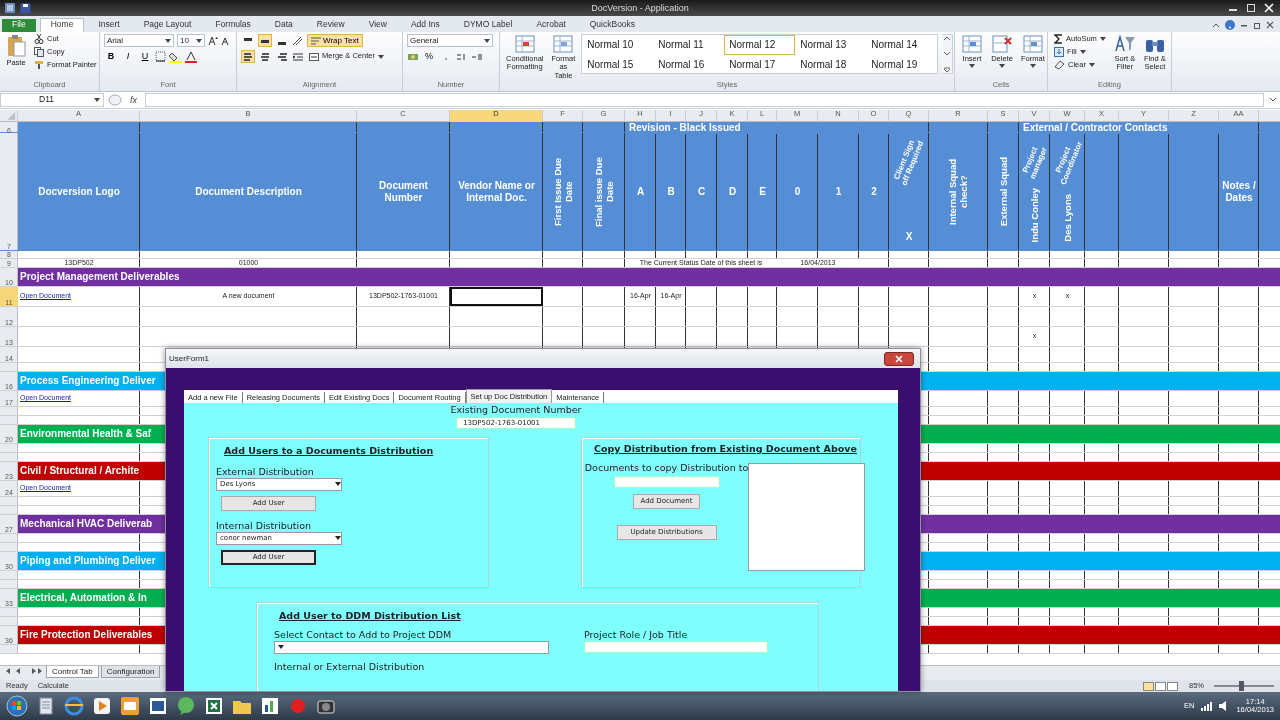 The height and width of the screenshot is (720, 1280). Describe the element at coordinates (298, 40) in the screenshot. I see `text-angle-icon` at that location.